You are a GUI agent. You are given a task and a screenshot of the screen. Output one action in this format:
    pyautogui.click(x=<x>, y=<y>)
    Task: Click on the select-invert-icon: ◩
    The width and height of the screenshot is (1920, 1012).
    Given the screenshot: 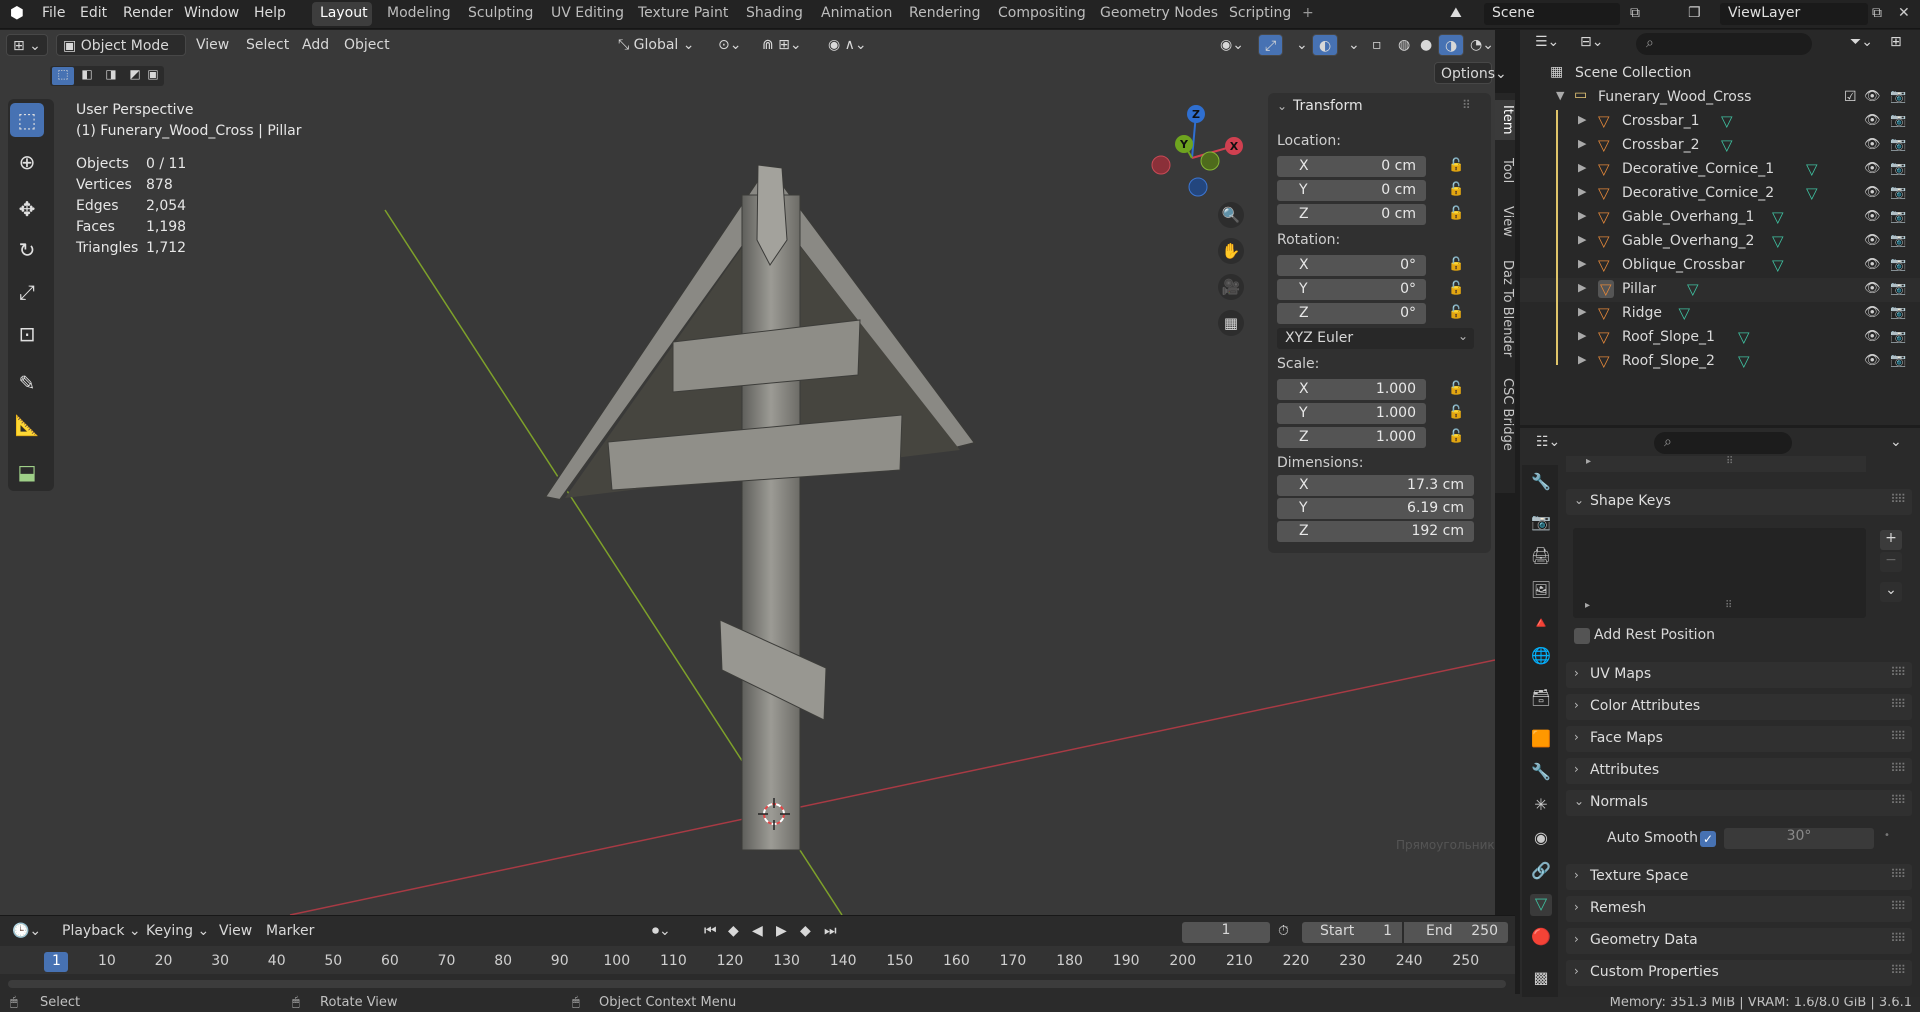 What is the action you would take?
    pyautogui.click(x=135, y=76)
    